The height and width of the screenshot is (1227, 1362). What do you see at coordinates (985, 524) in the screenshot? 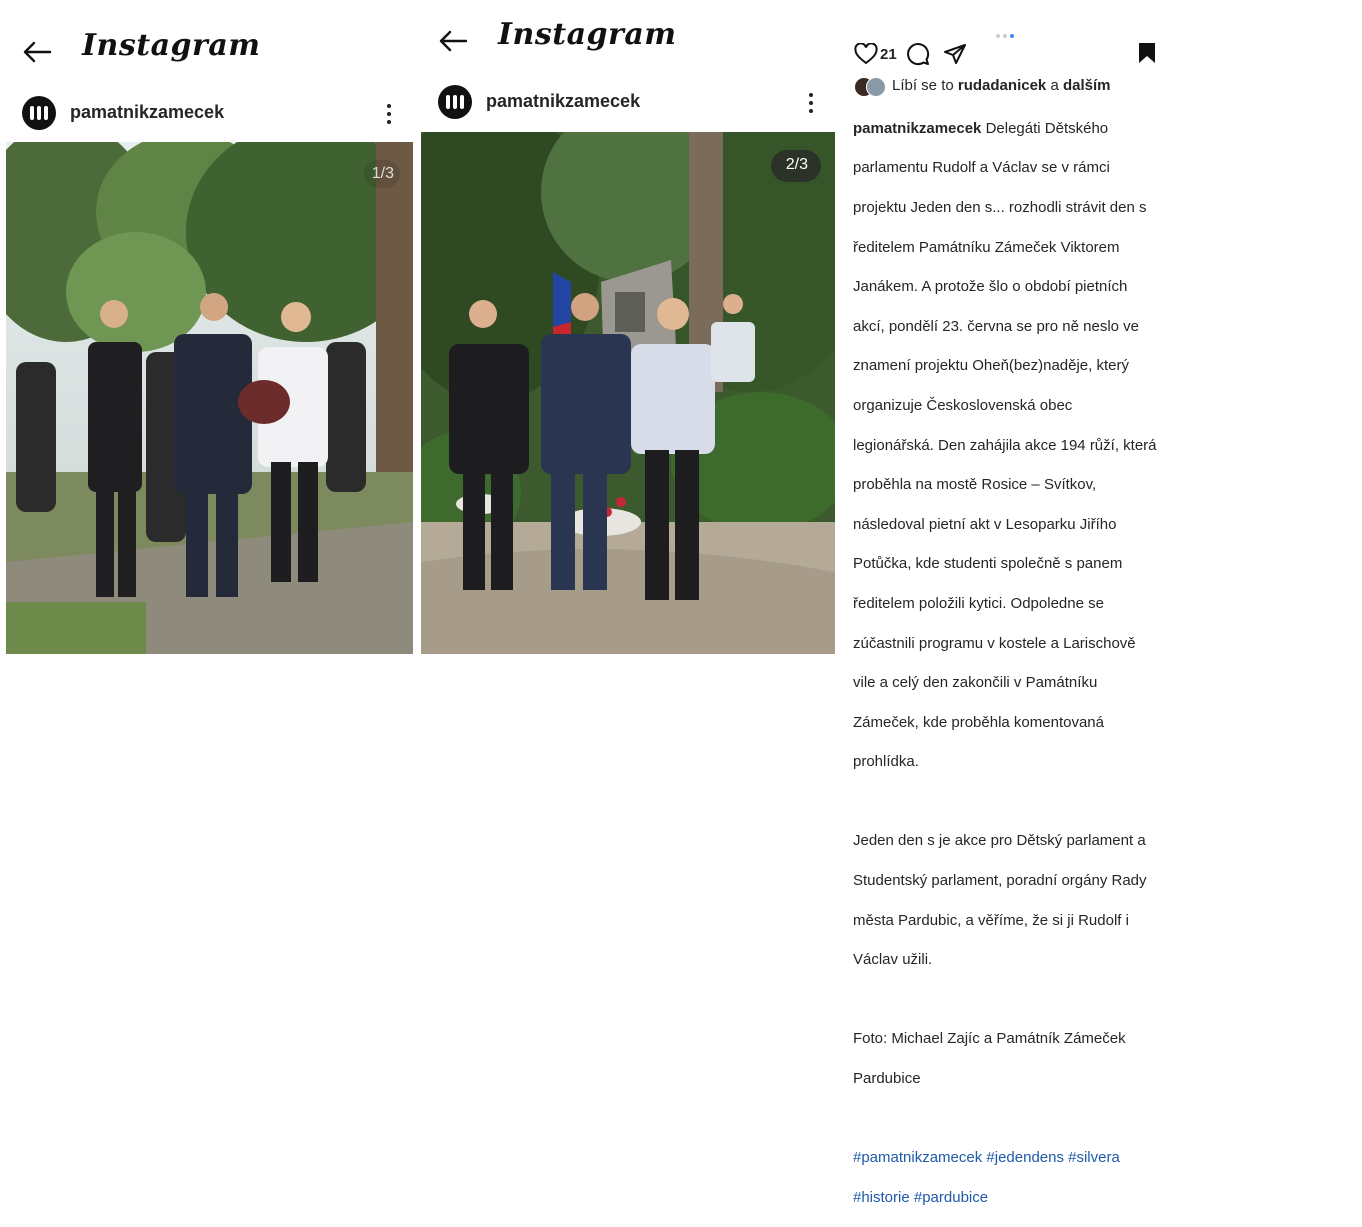
I see `caption-line: následoval pietní akt v Lesoparku Jiřího` at bounding box center [985, 524].